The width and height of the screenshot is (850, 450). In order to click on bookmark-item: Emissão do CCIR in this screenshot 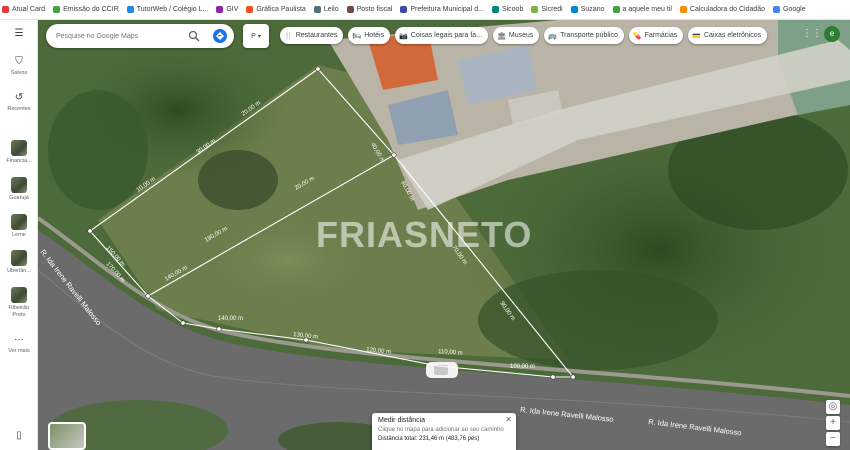, I will do `click(86, 9)`.